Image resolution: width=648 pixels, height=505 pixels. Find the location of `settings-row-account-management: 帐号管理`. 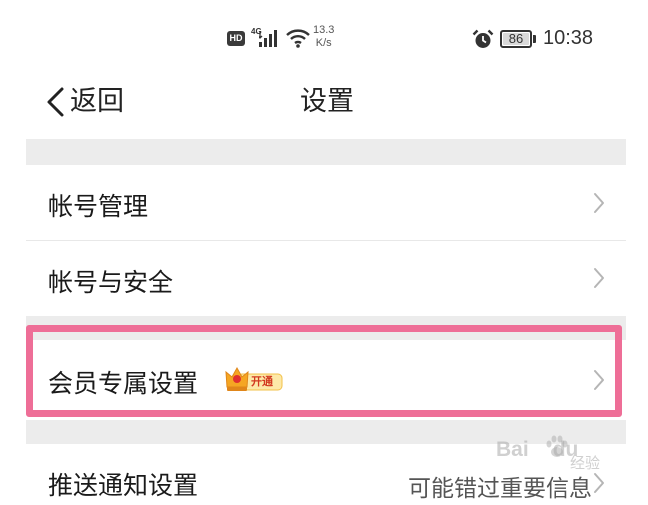

settings-row-account-management: 帐号管理 is located at coordinates (326, 202).